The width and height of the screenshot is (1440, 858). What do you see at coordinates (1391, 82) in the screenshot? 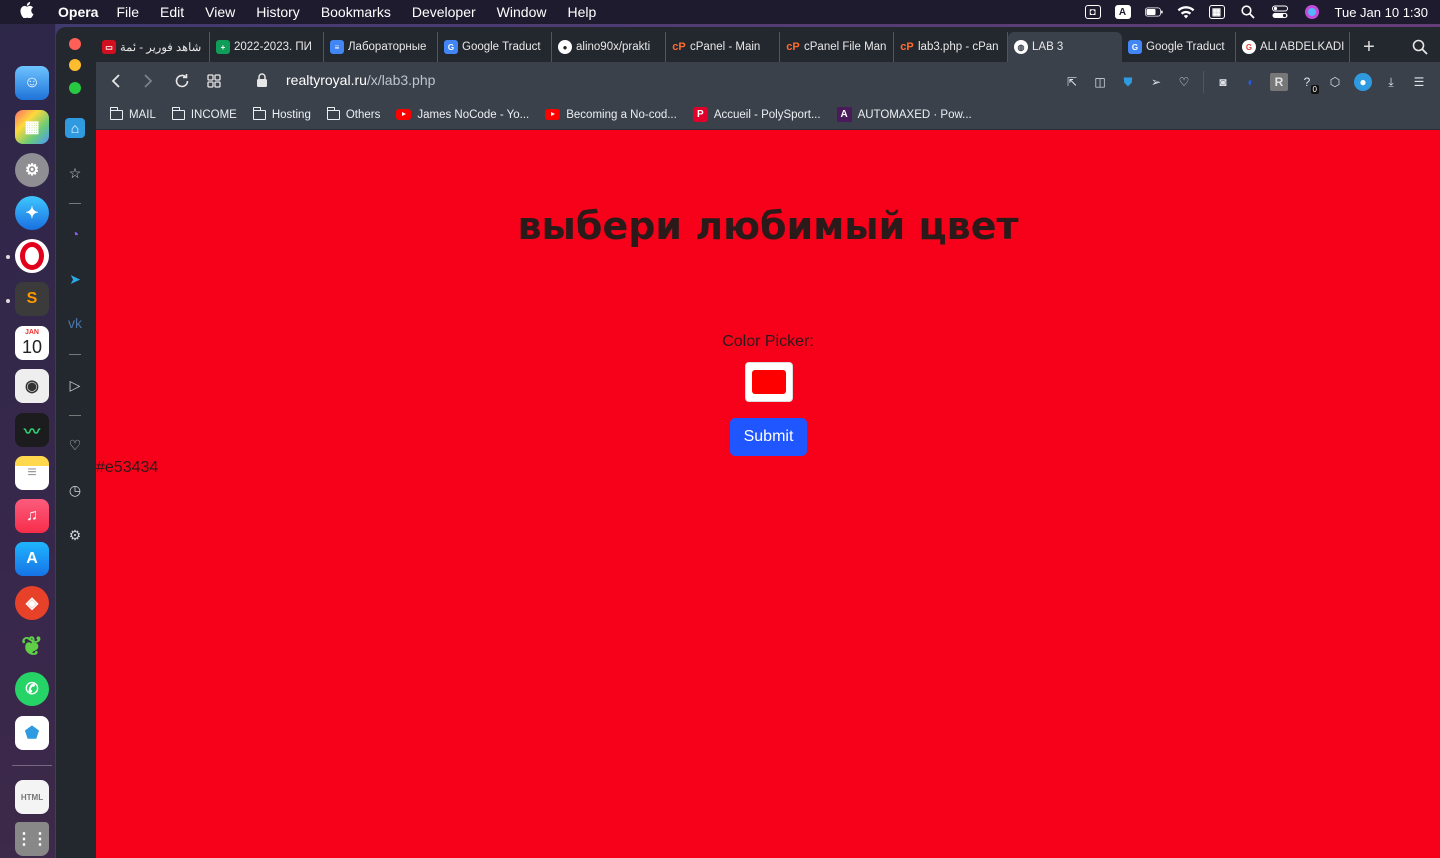
I see `download-icon: ⤓` at bounding box center [1391, 82].